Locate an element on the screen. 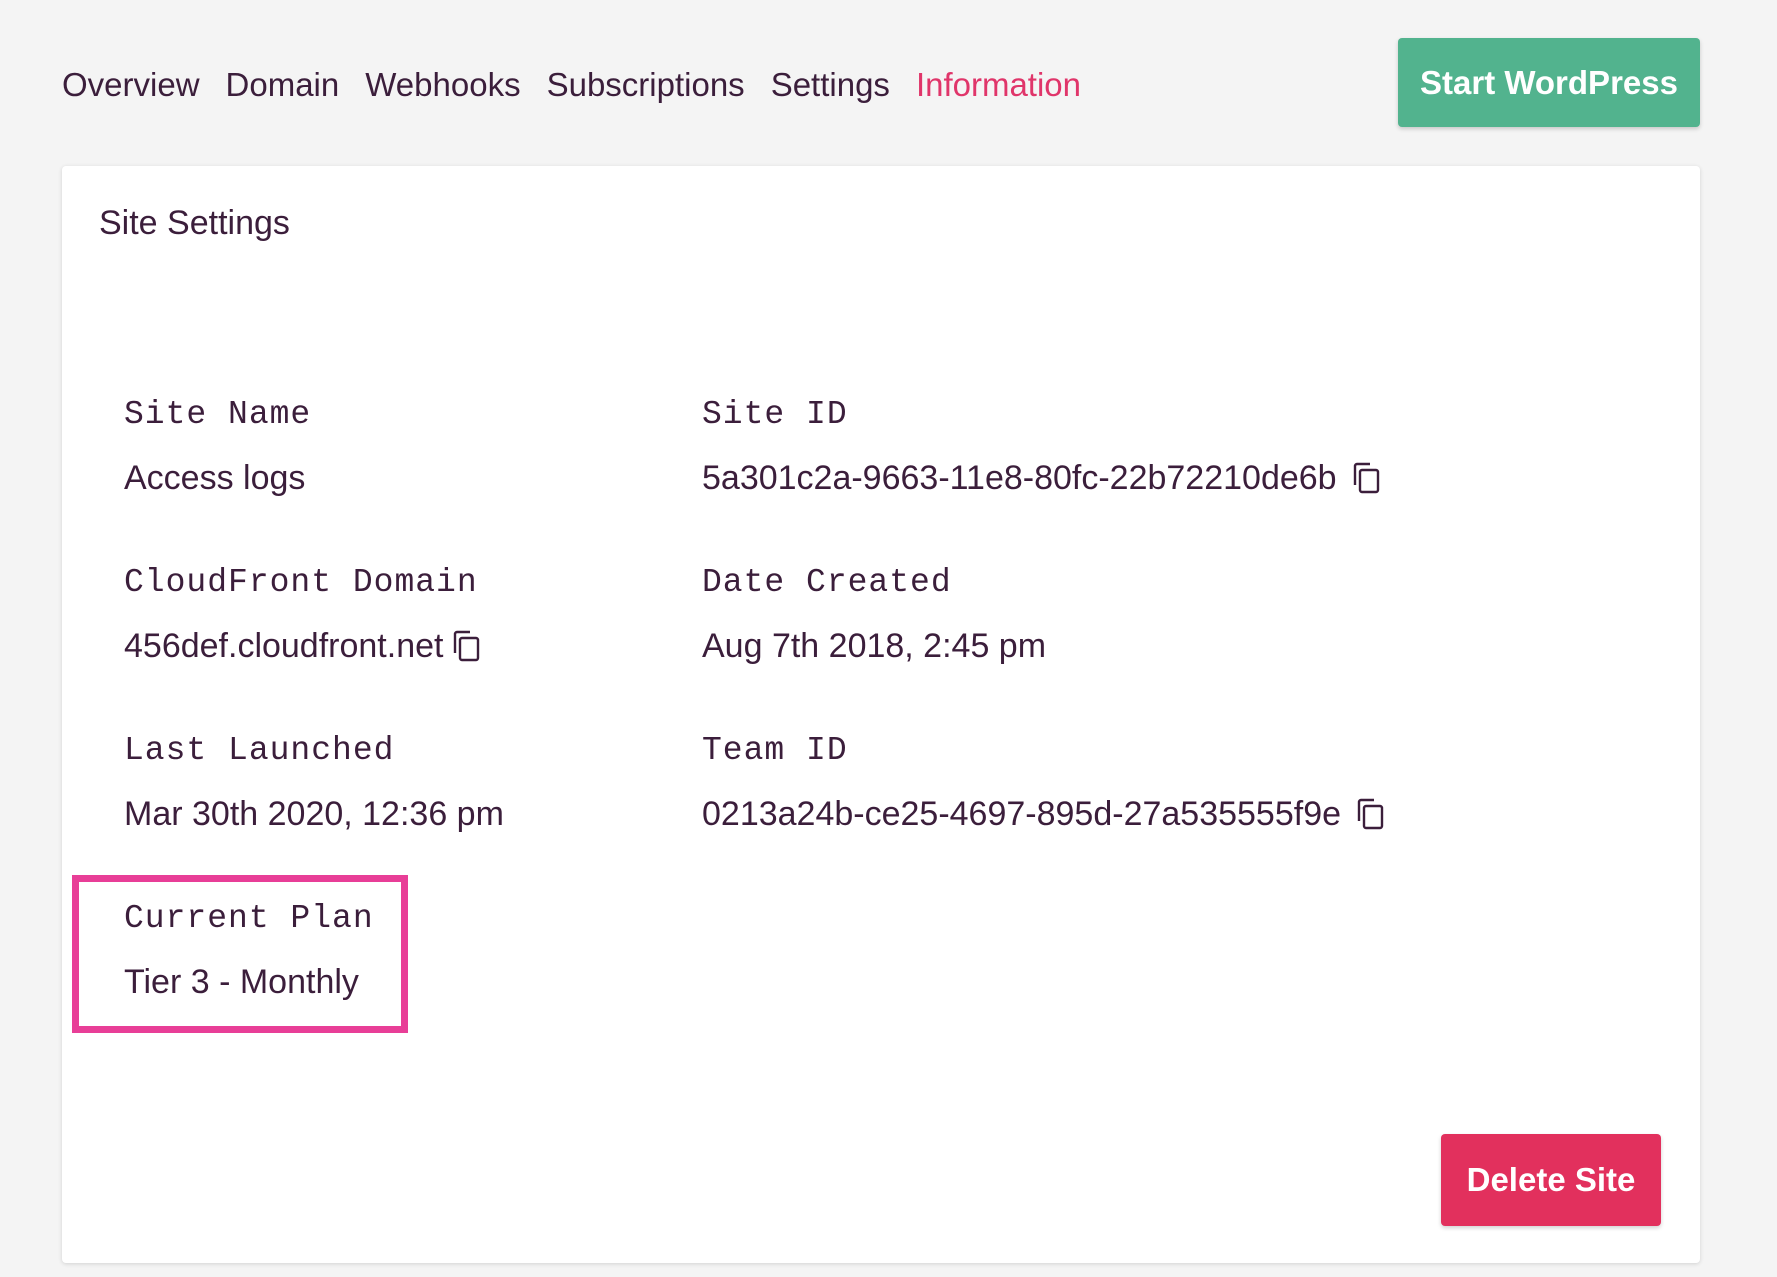 This screenshot has height=1277, width=1777. site-id-label: Site ID is located at coordinates (775, 414).